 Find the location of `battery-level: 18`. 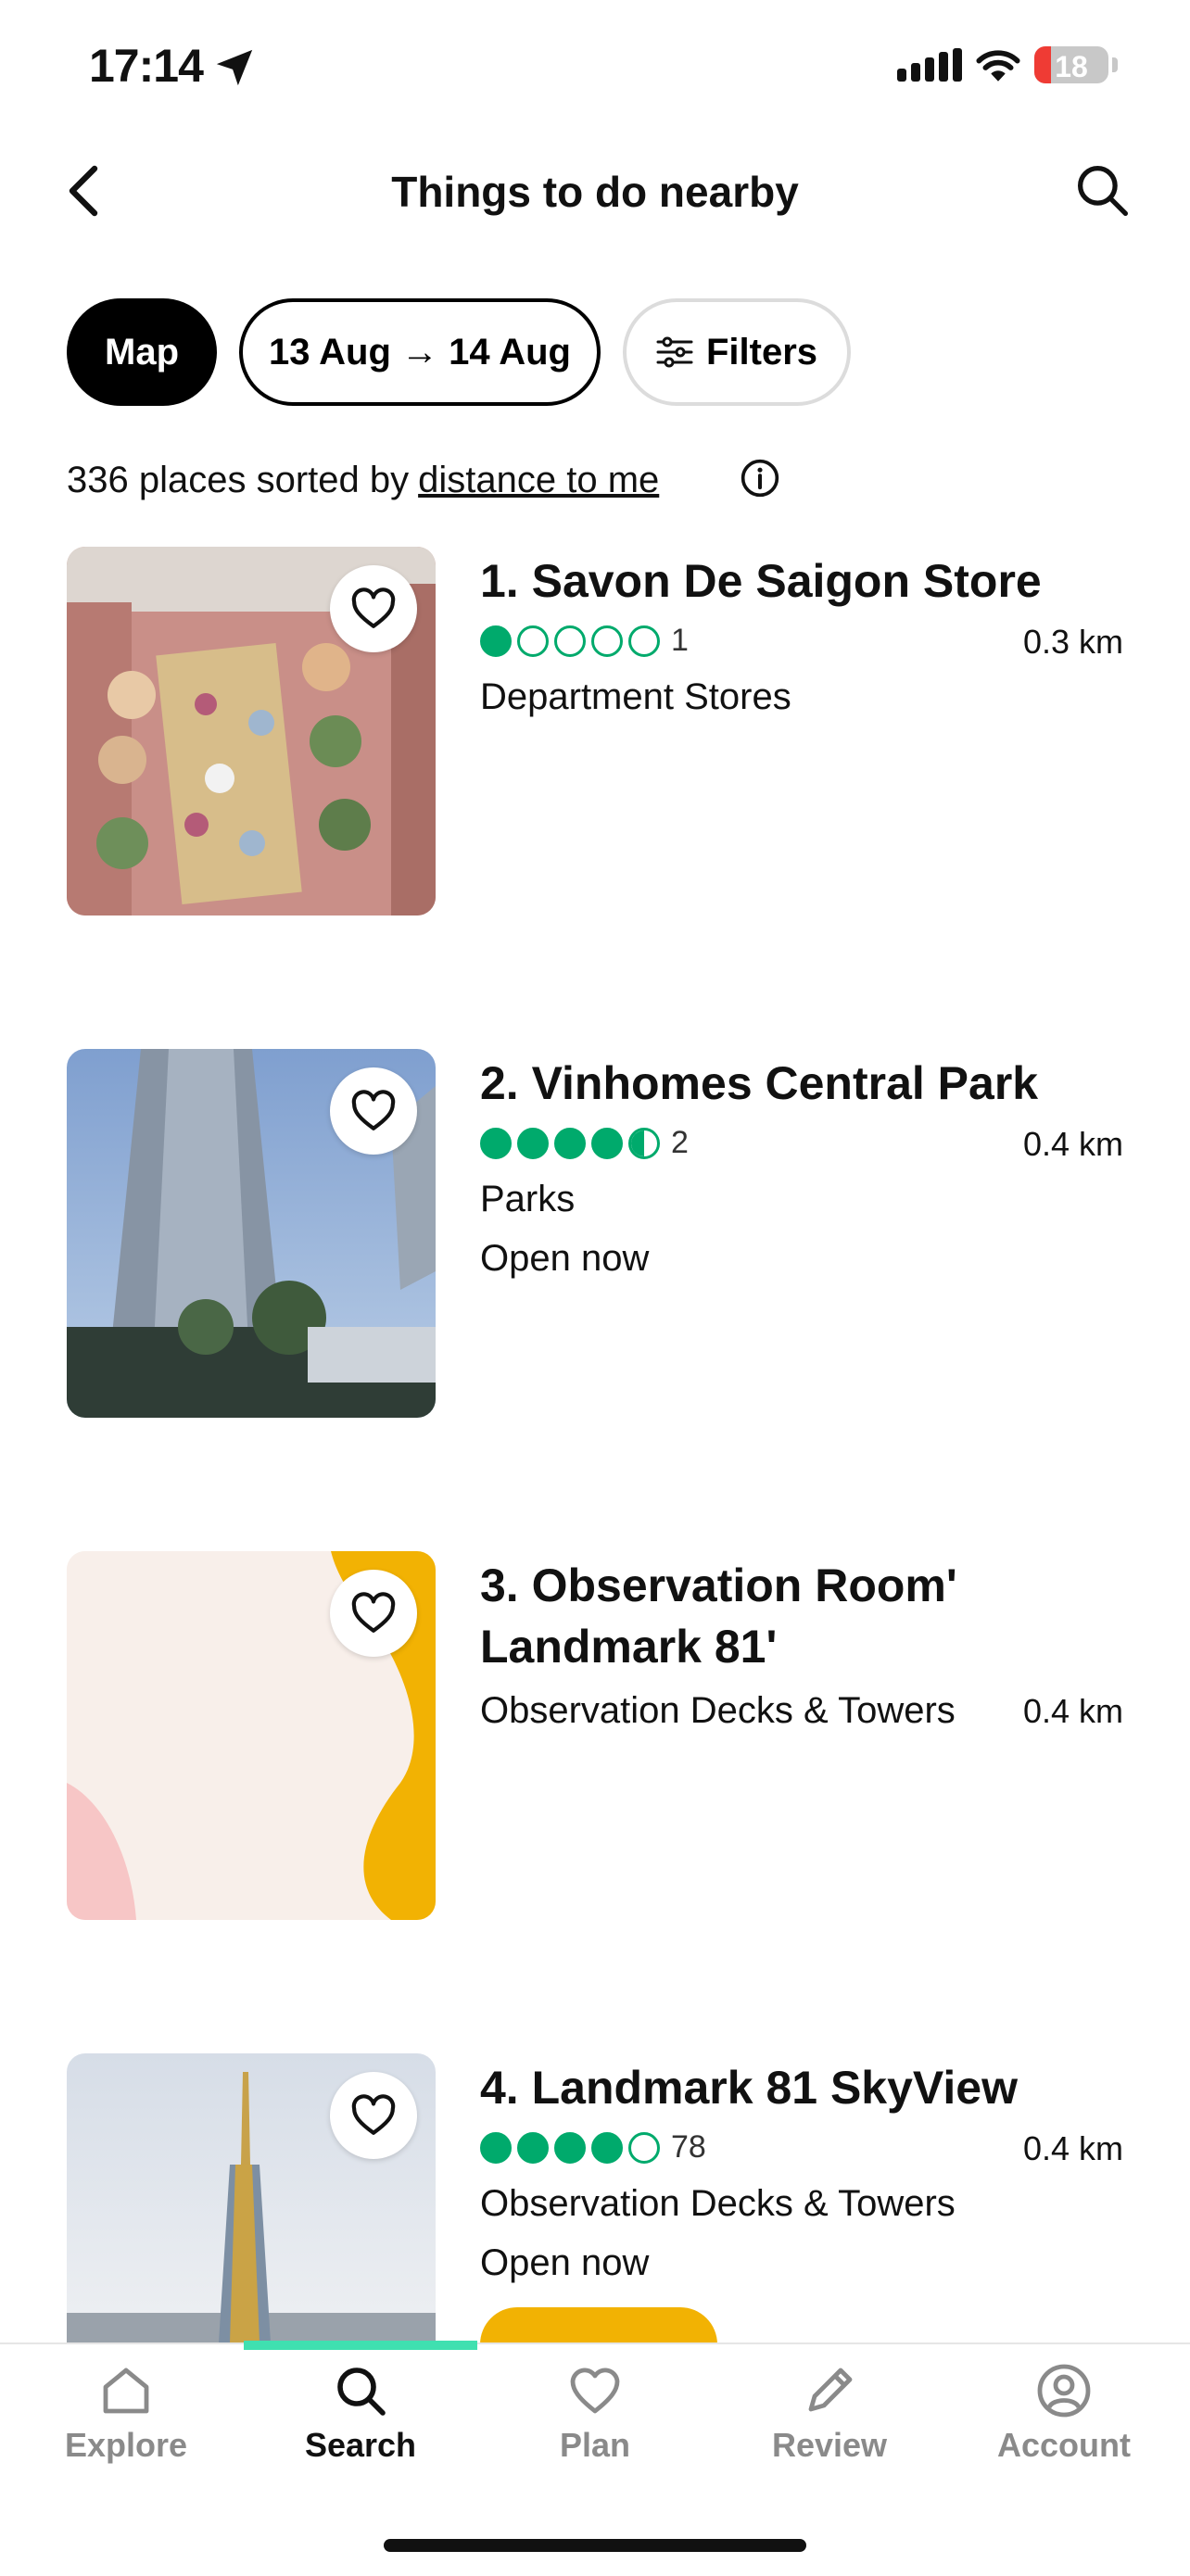

battery-level: 18 is located at coordinates (1071, 66).